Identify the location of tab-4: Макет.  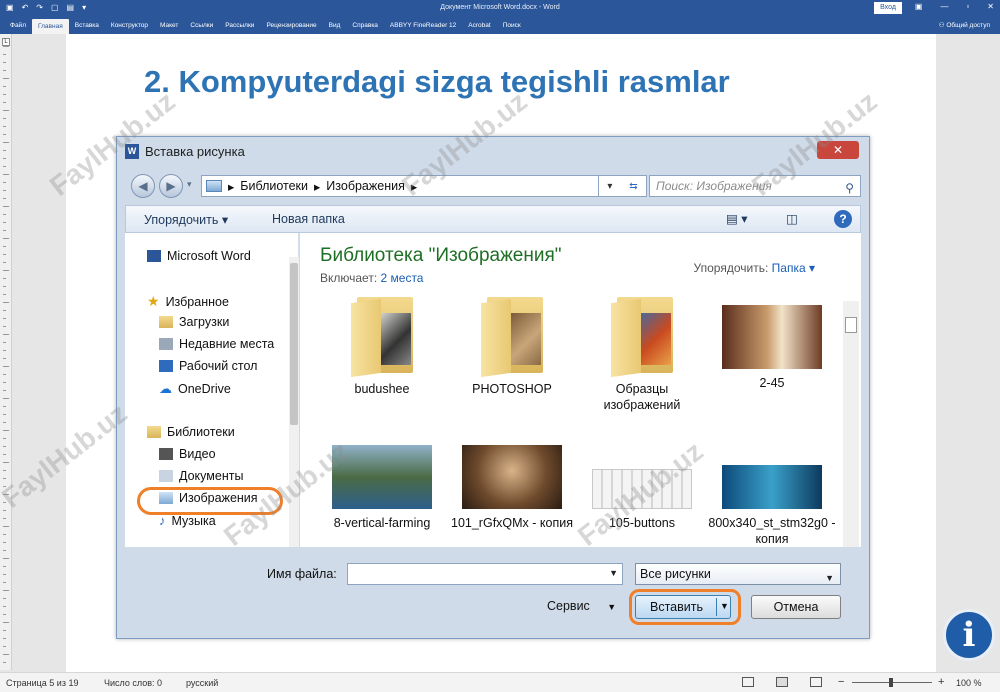
(169, 25).